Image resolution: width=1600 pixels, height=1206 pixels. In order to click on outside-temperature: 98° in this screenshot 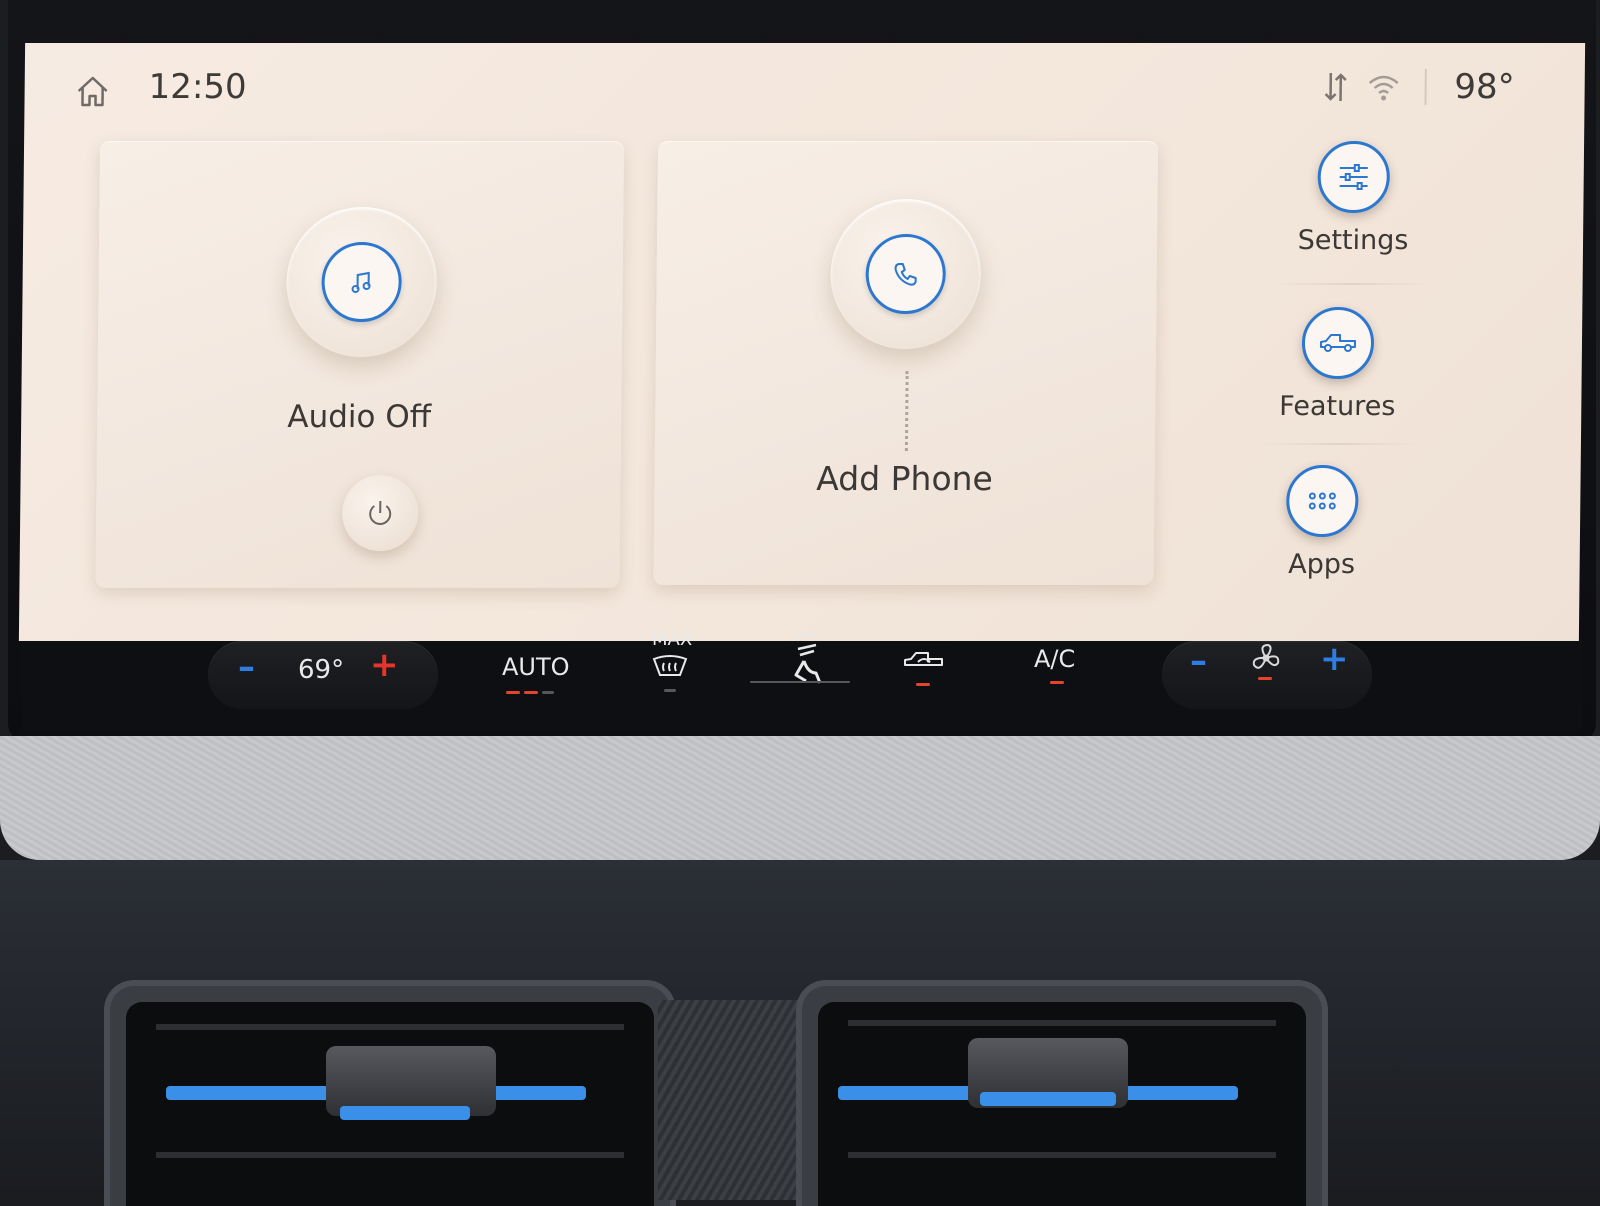, I will do `click(1484, 87)`.